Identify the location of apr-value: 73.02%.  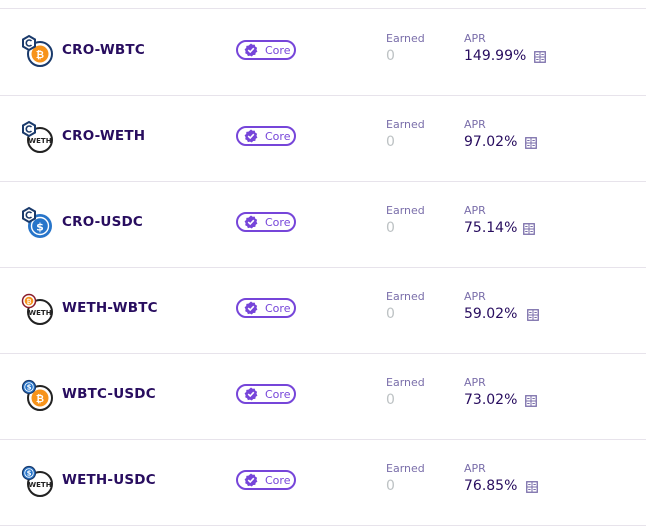
(491, 400).